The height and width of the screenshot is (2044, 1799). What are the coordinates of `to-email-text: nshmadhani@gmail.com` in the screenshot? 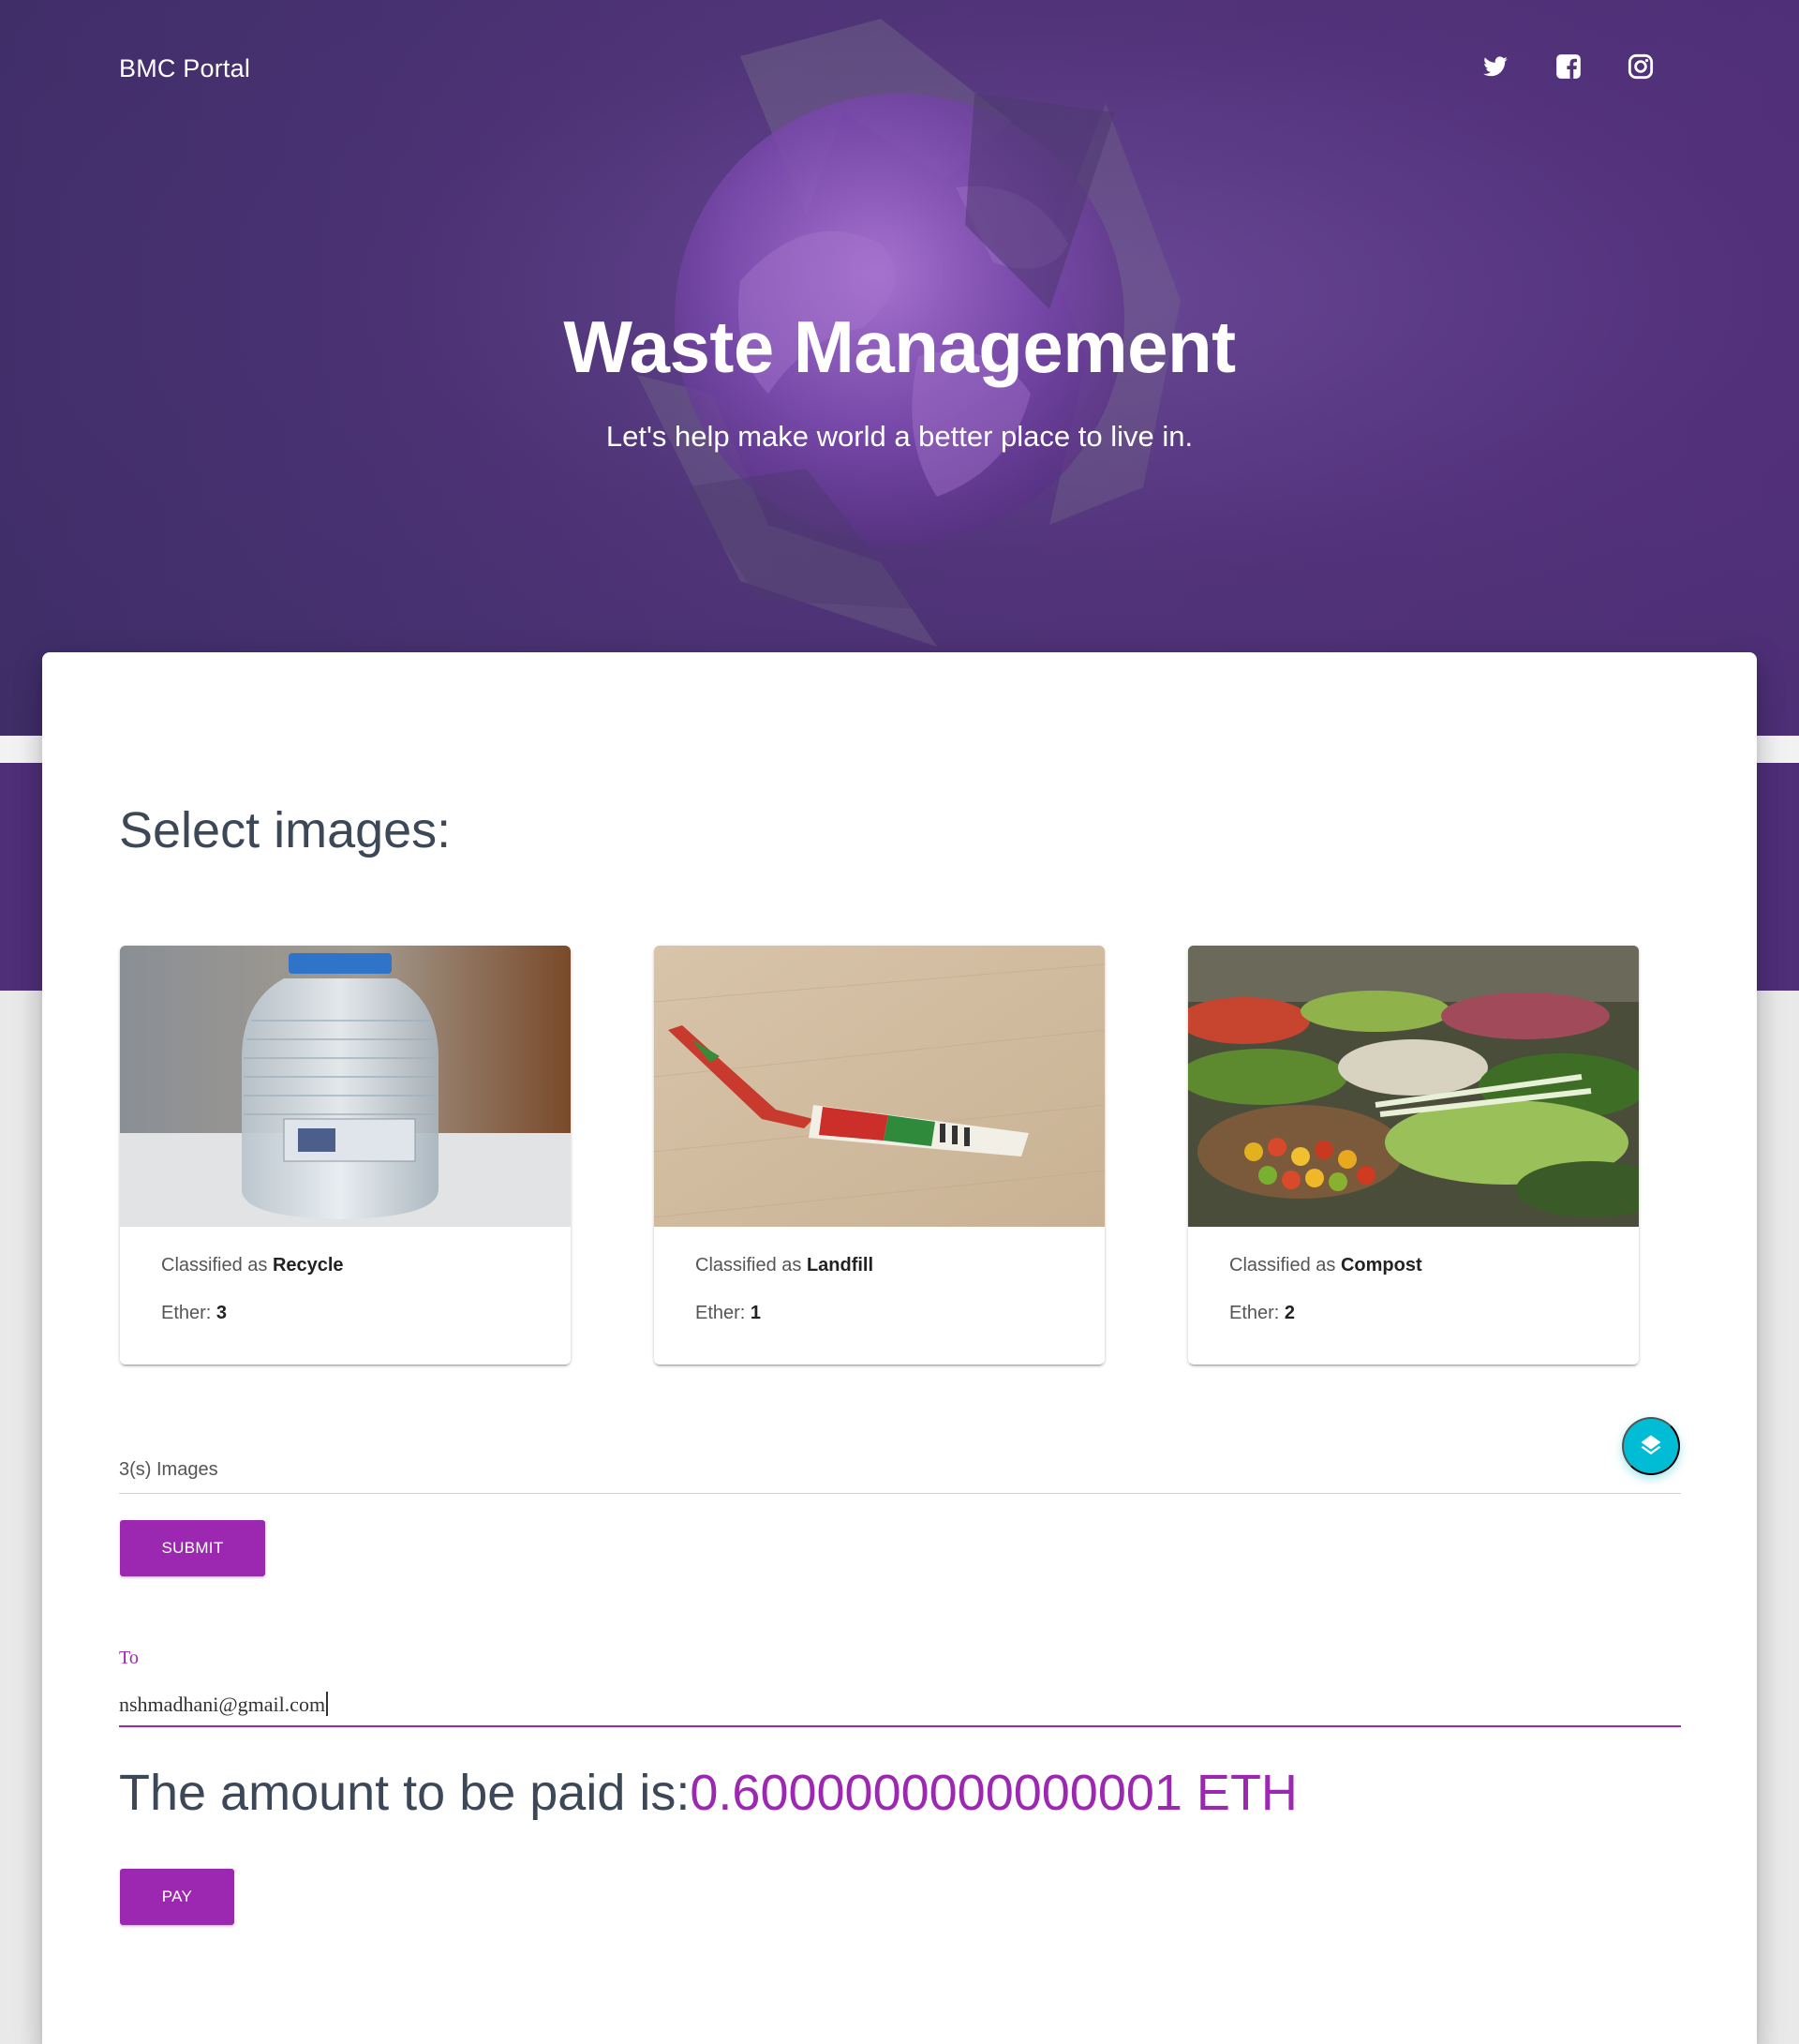 It's located at (223, 1704).